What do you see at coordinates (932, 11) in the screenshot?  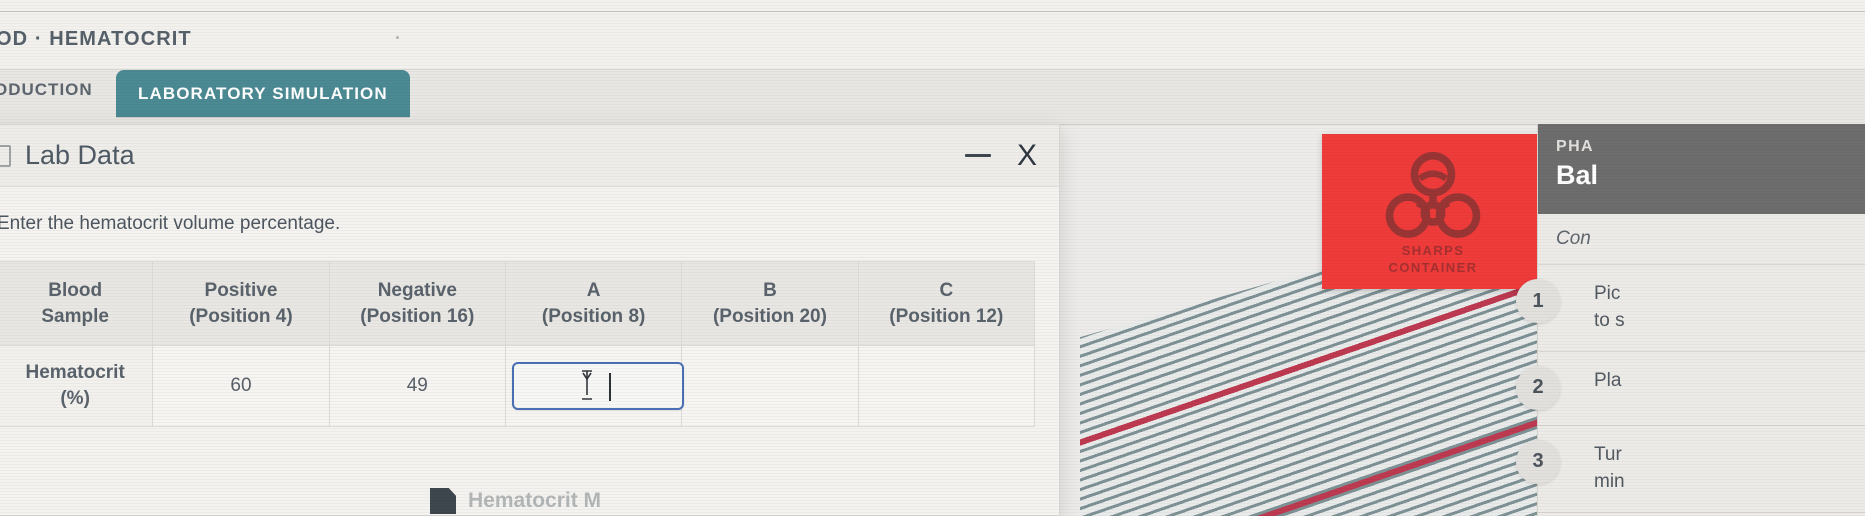 I see `header-divider` at bounding box center [932, 11].